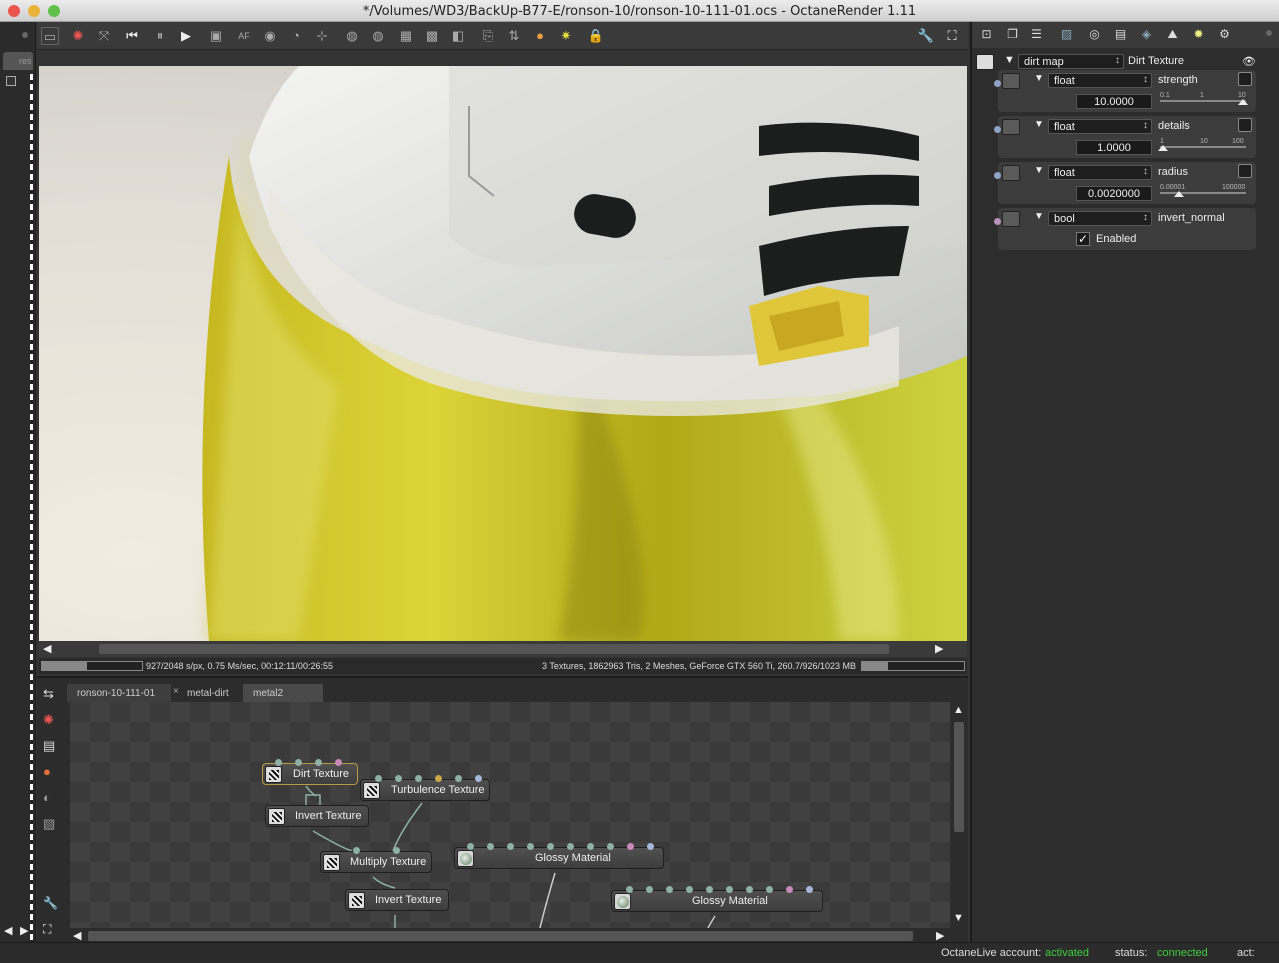 The image size is (1279, 963). I want to click on camera-icon: ◎, so click(1094, 34).